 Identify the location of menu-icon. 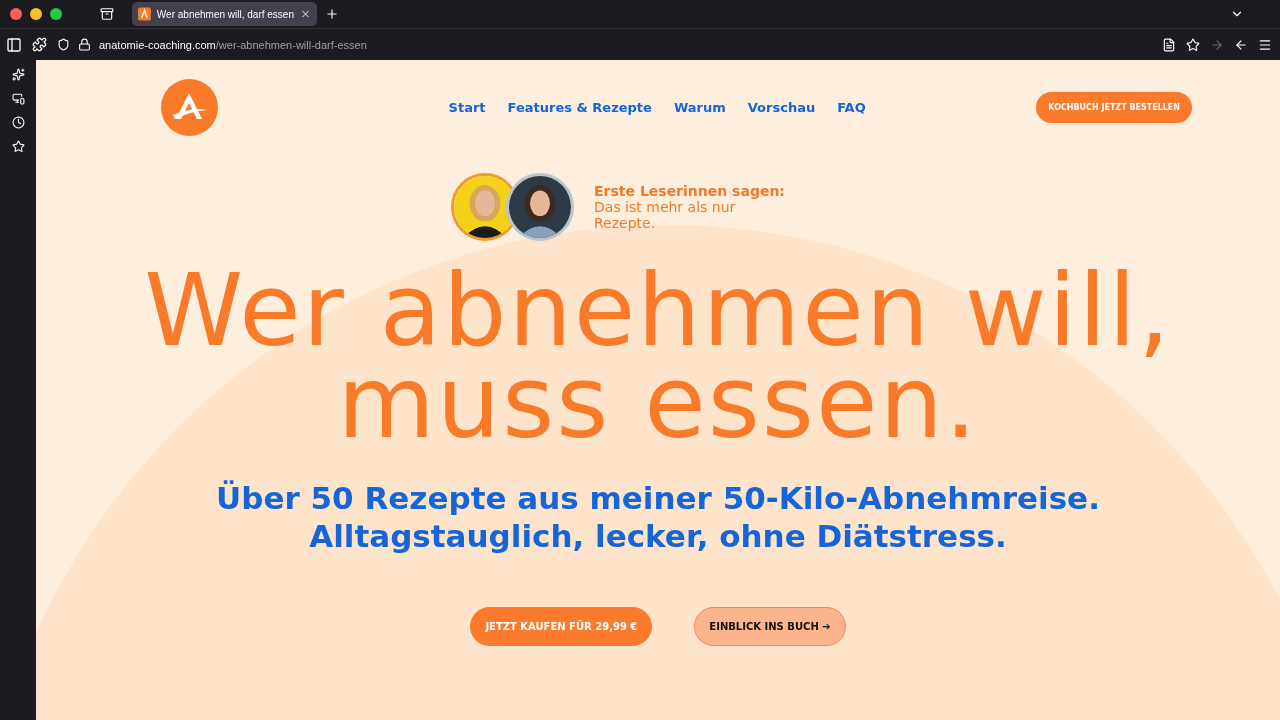
(1265, 44).